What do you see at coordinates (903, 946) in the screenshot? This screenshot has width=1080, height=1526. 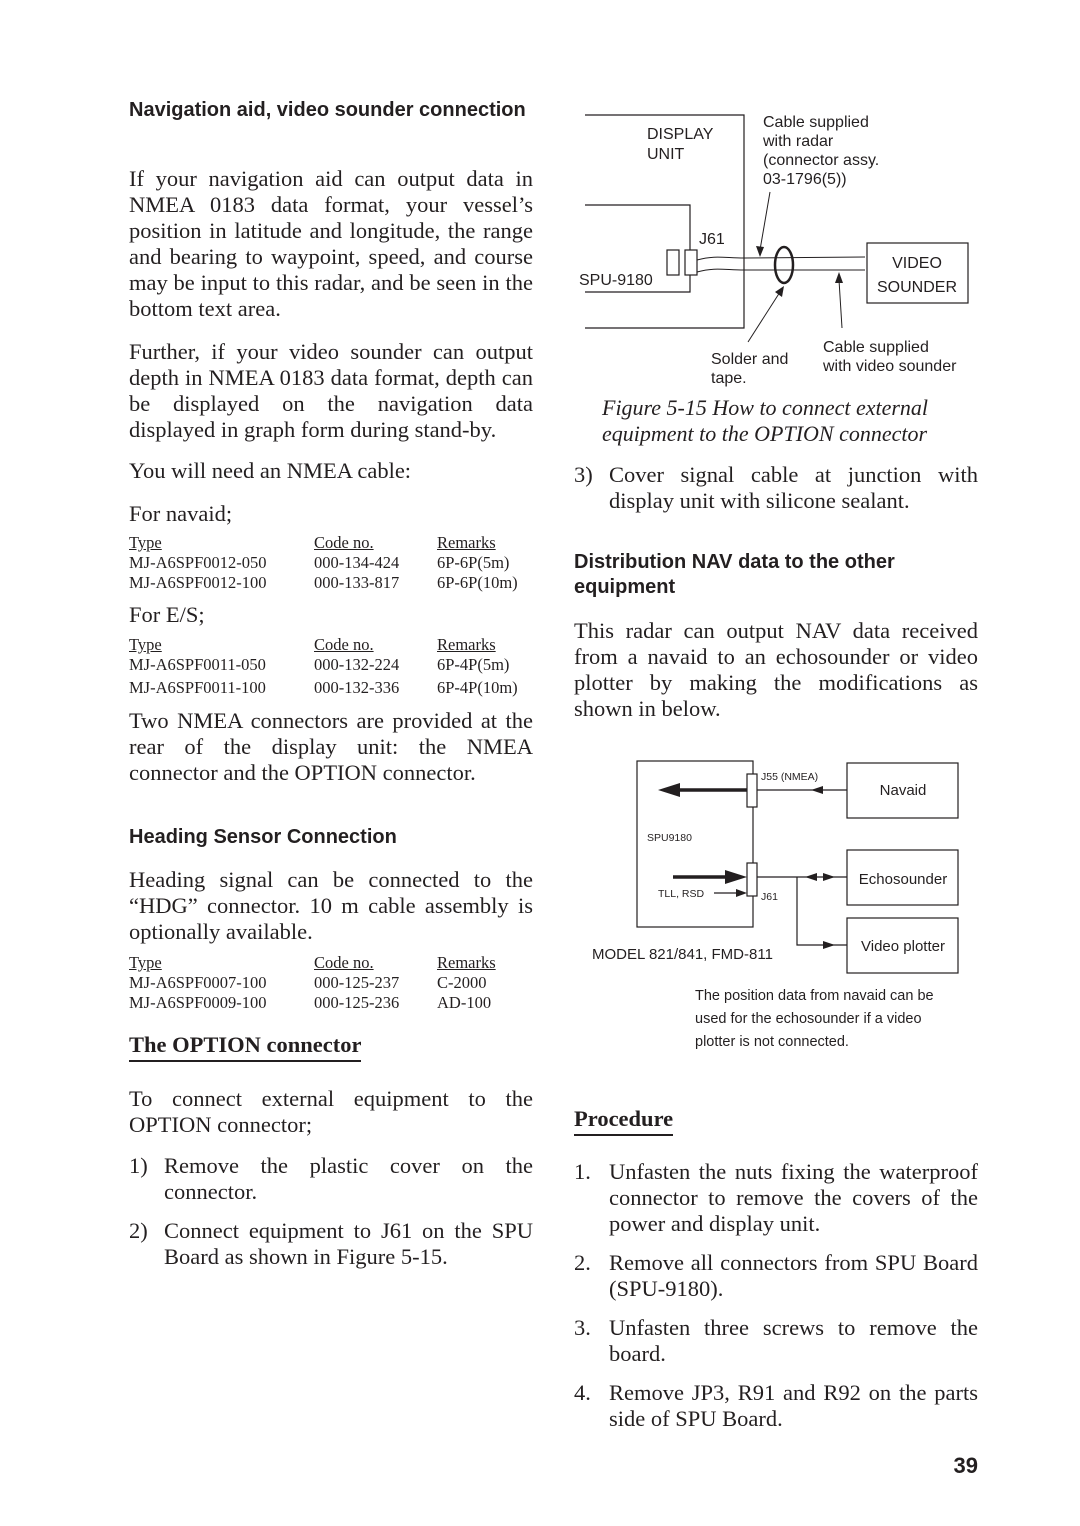 I see `video-plotter-label: Video plotter` at bounding box center [903, 946].